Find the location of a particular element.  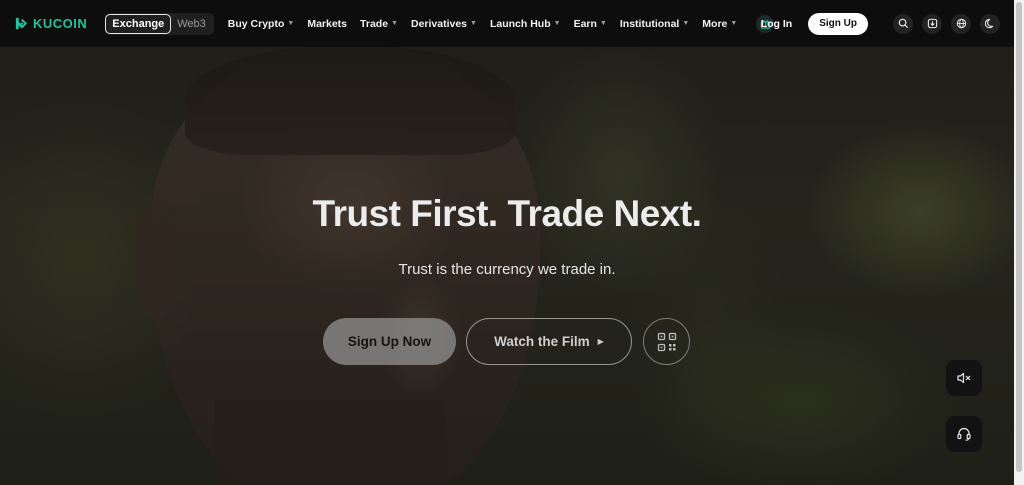

nav-derivatives: Derivatives ▼ is located at coordinates (444, 24).